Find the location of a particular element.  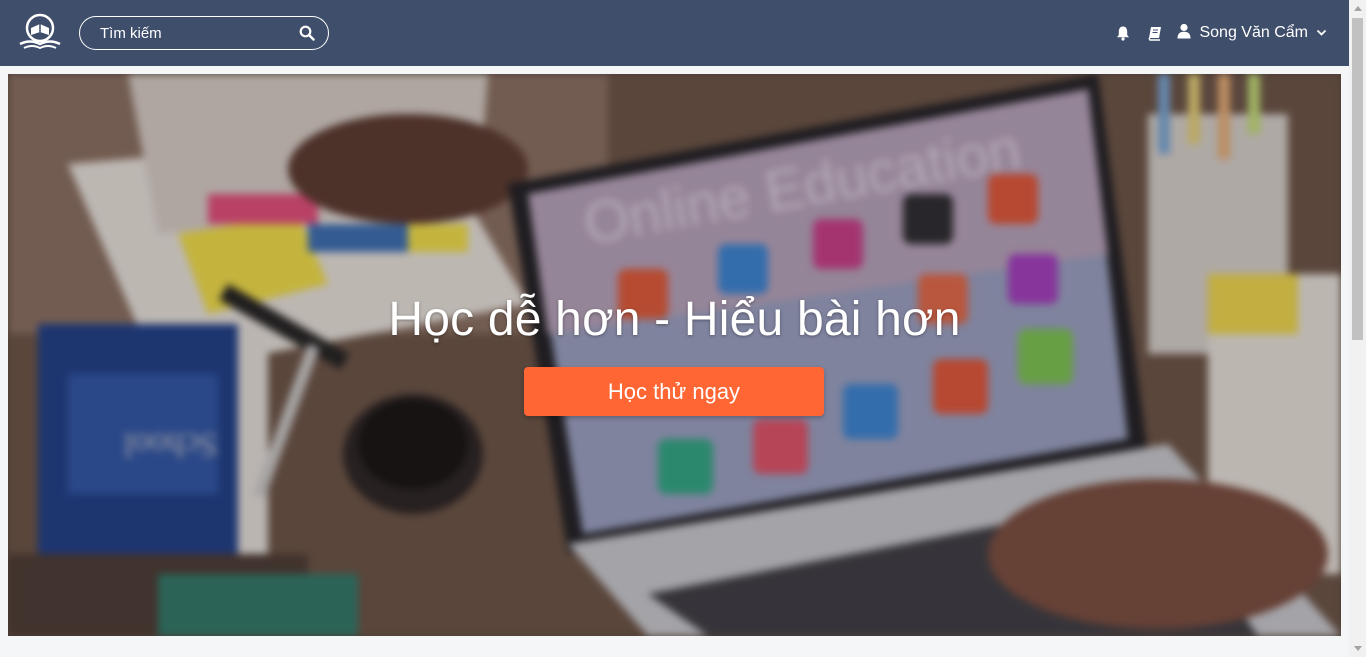

bell-icon is located at coordinates (1123, 33).